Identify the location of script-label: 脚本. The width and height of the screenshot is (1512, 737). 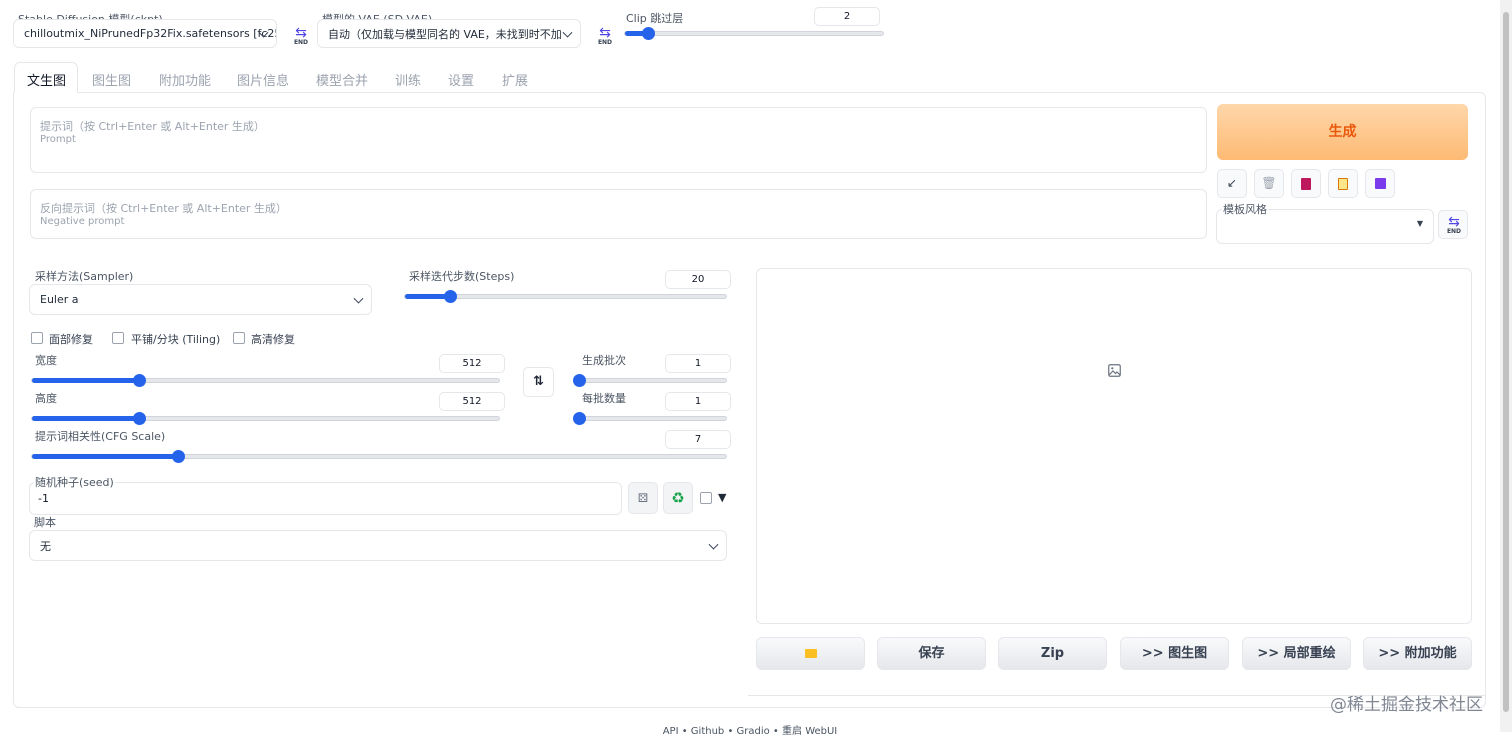
(45, 522).